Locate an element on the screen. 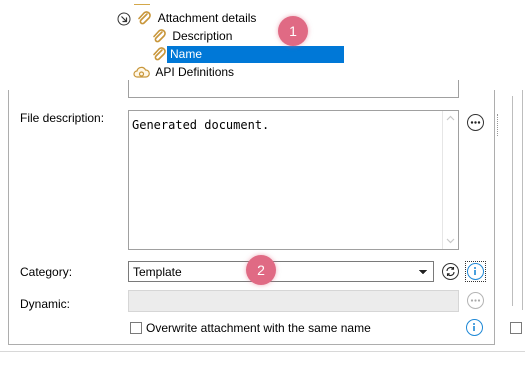  overwrite-info-button is located at coordinates (474, 327).